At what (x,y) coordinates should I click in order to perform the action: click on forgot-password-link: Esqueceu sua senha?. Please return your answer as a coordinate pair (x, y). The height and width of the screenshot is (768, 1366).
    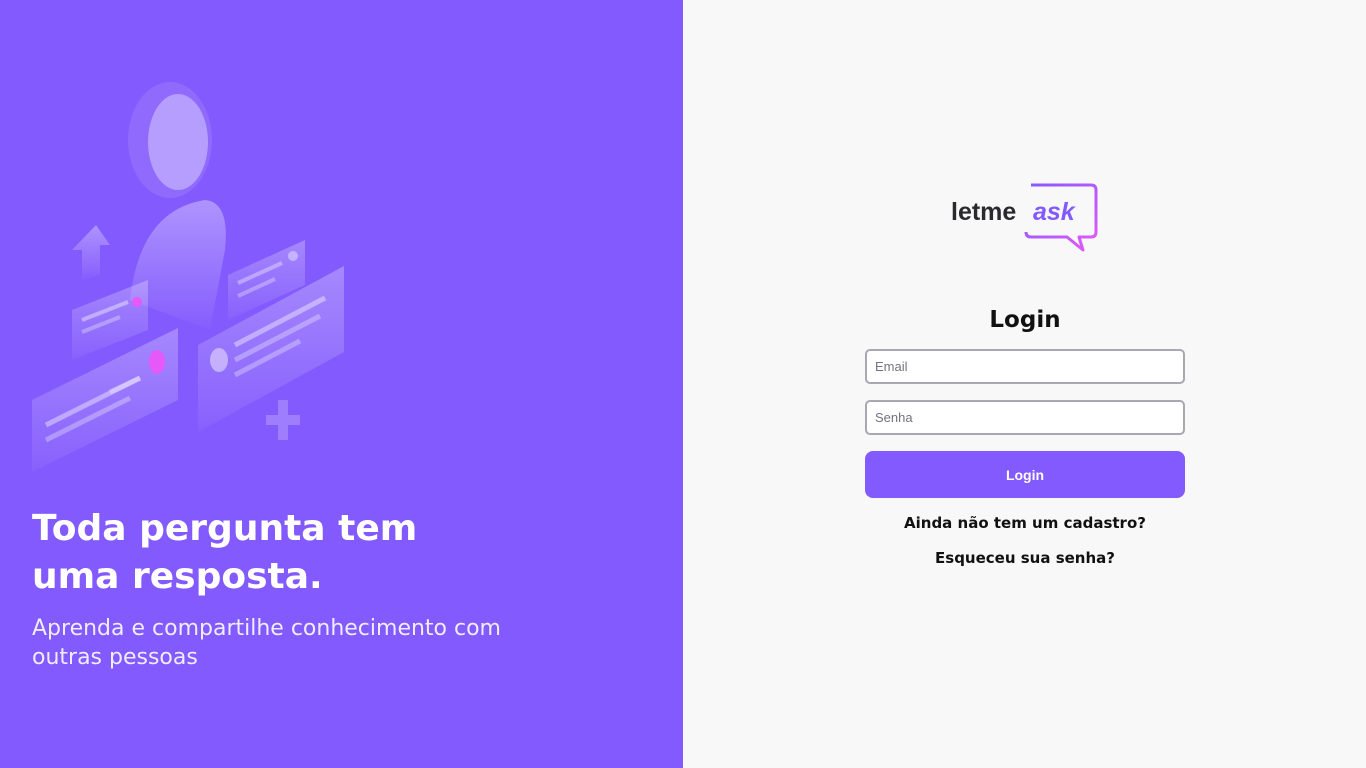
    Looking at the image, I should click on (1025, 558).